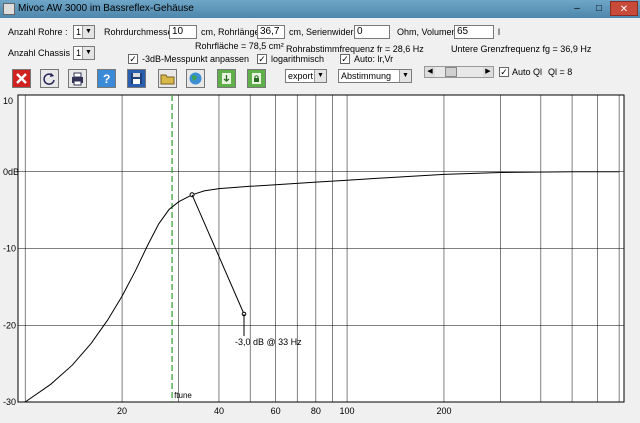 This screenshot has width=640, height=423. I want to click on y-tick-label: -20, so click(9, 325).